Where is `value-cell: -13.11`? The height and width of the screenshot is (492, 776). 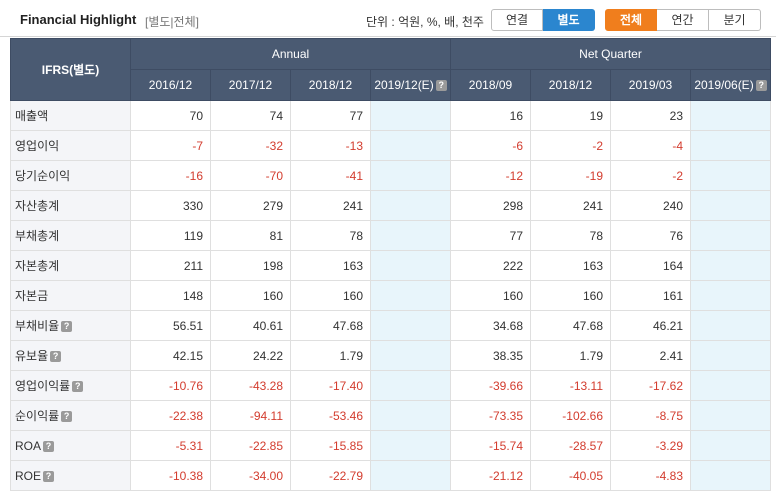
value-cell: -13.11 is located at coordinates (570, 385).